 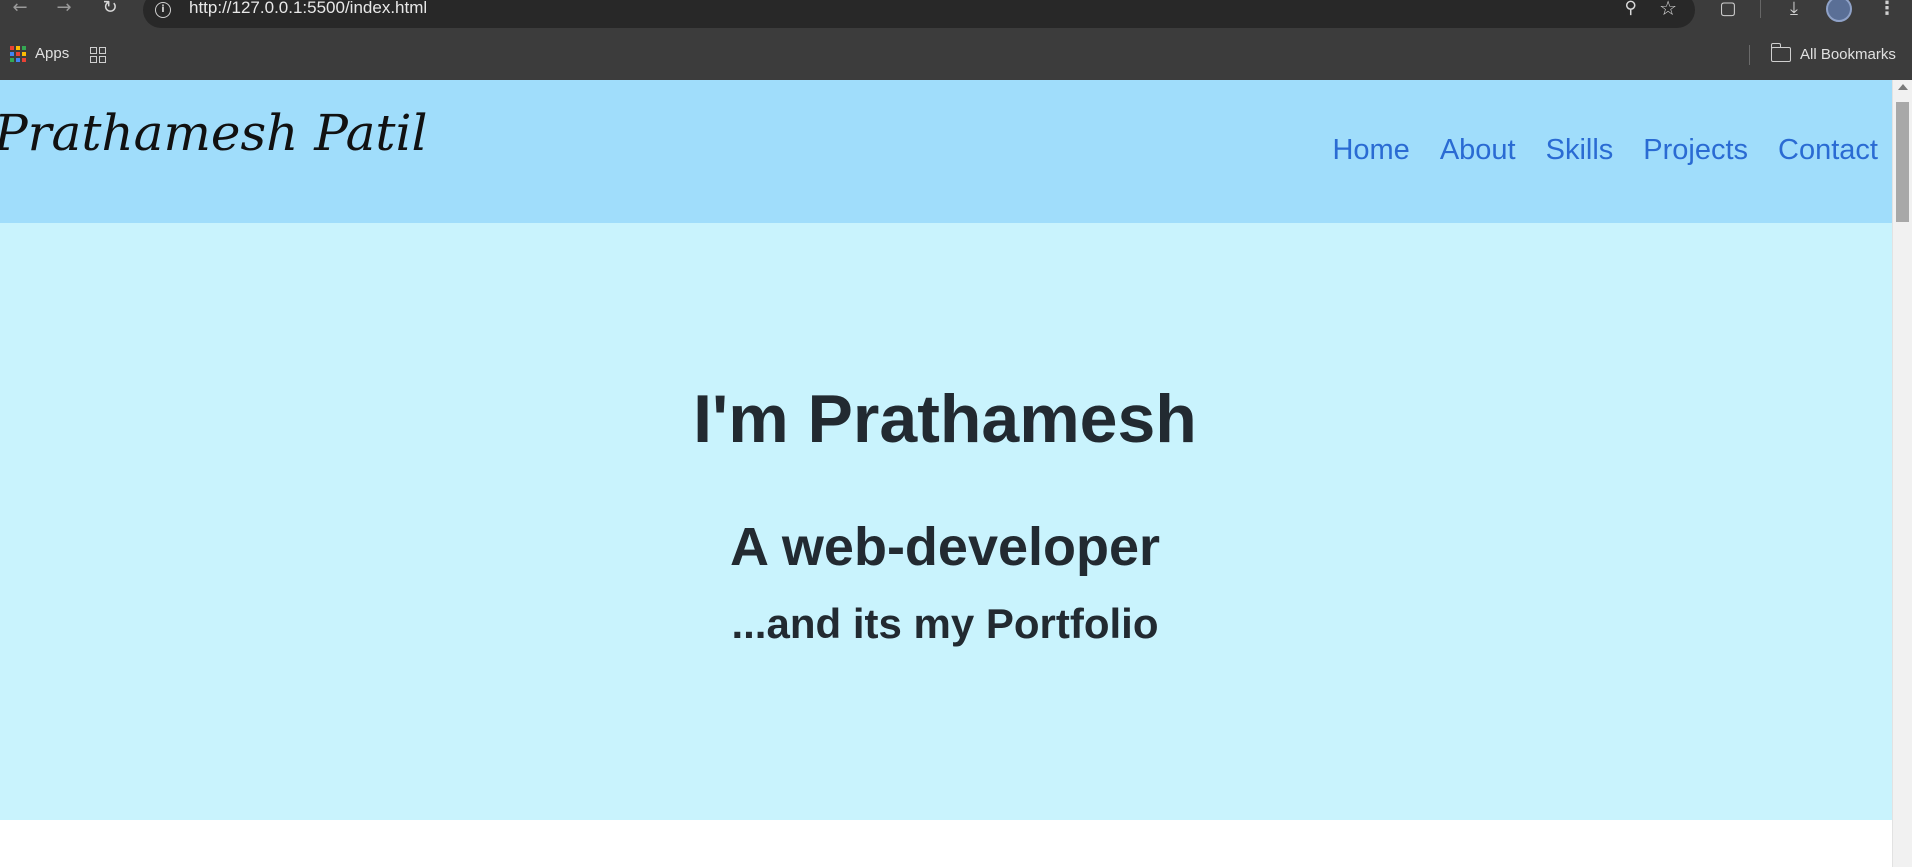 What do you see at coordinates (18, 54) in the screenshot?
I see `apps-grid-icon` at bounding box center [18, 54].